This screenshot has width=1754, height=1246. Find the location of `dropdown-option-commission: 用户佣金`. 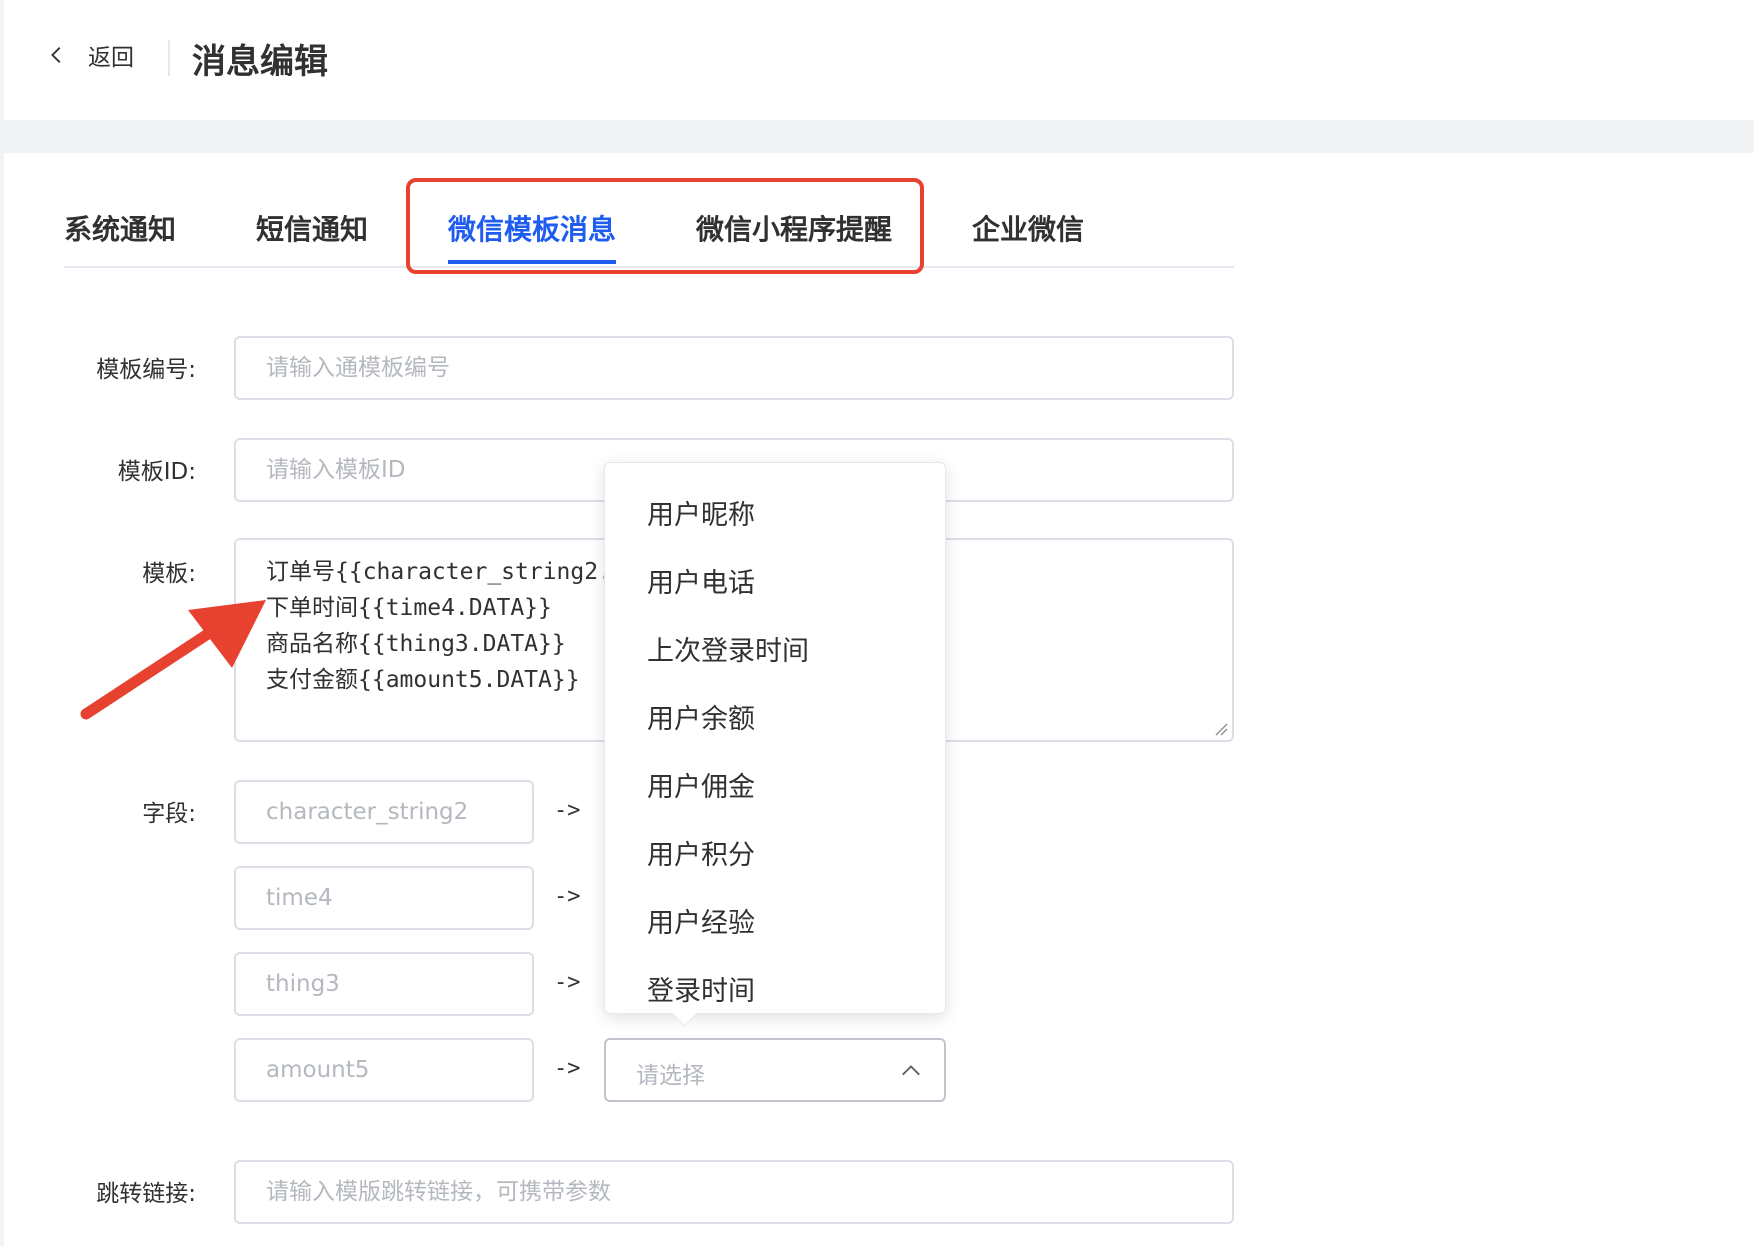

dropdown-option-commission: 用户佣金 is located at coordinates (701, 784).